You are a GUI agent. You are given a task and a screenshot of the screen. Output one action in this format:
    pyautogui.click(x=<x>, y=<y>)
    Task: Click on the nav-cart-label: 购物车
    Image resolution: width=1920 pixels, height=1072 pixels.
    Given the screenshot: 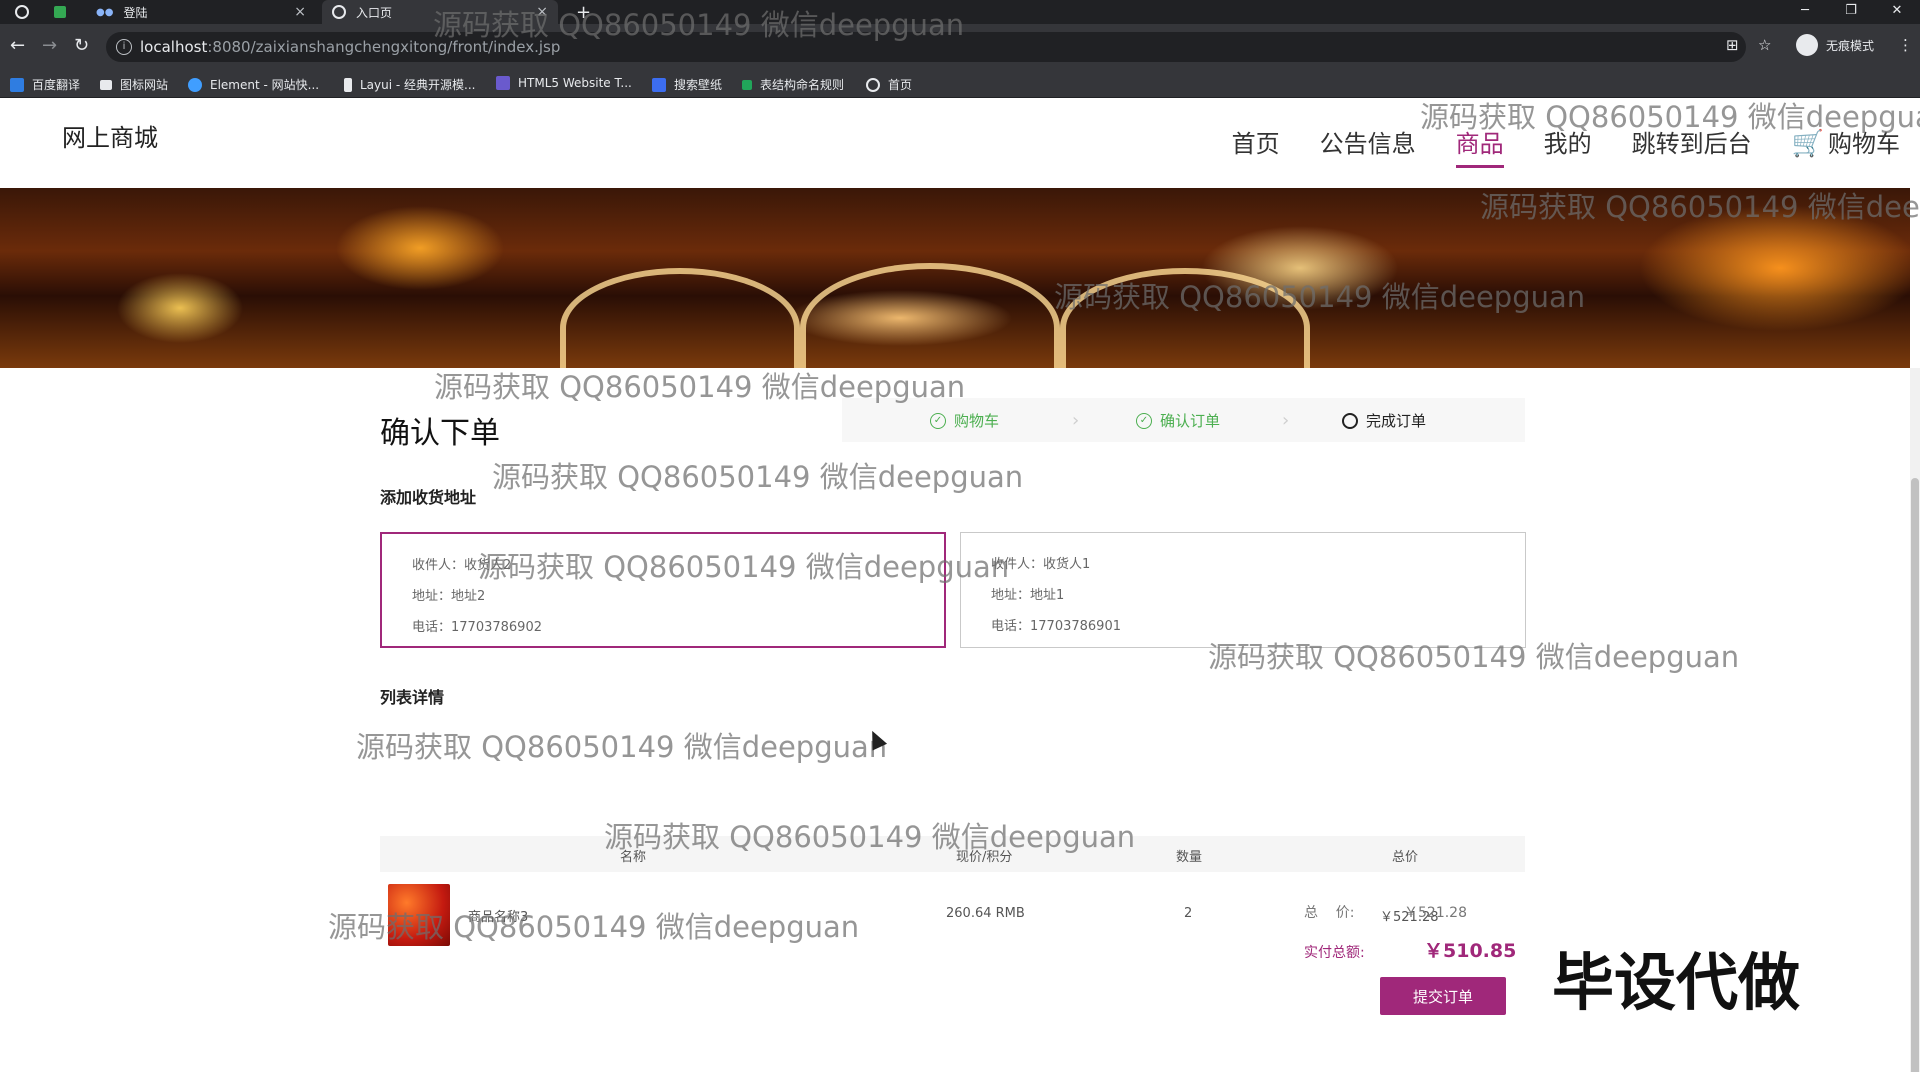 What is the action you would take?
    pyautogui.click(x=1864, y=144)
    